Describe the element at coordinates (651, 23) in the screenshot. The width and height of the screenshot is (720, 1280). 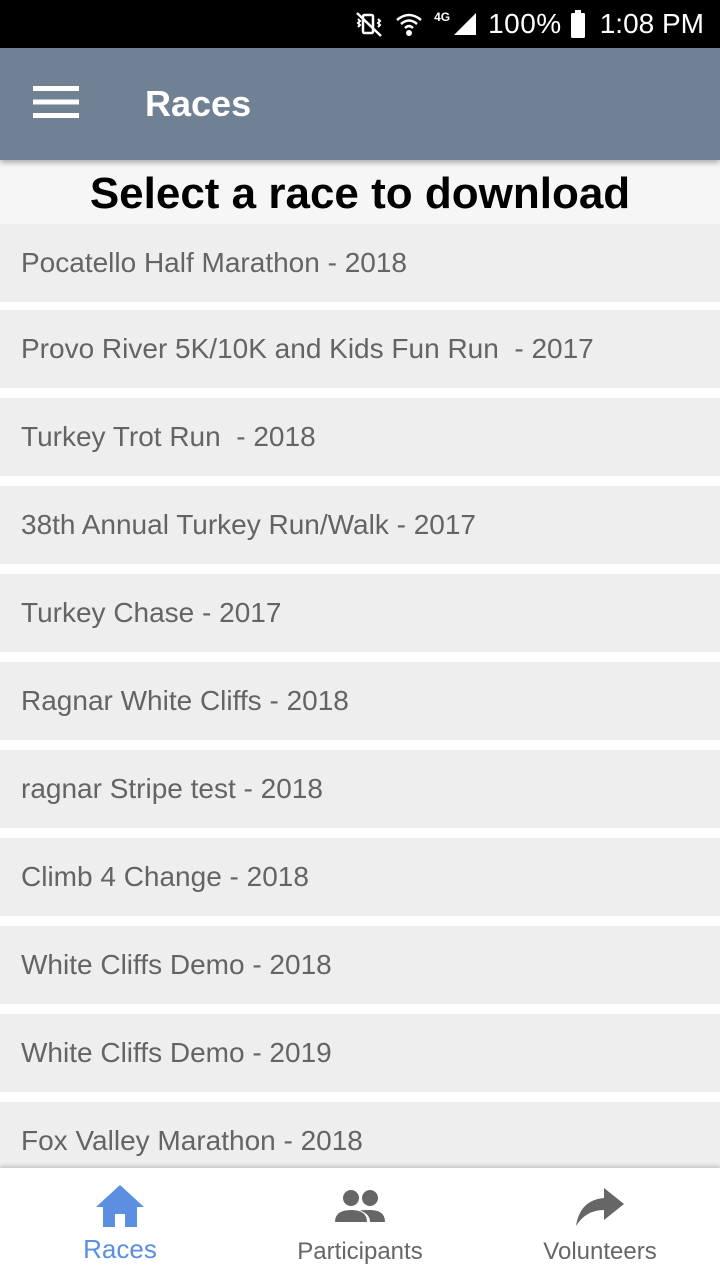
I see `clock: 1:08 PM` at that location.